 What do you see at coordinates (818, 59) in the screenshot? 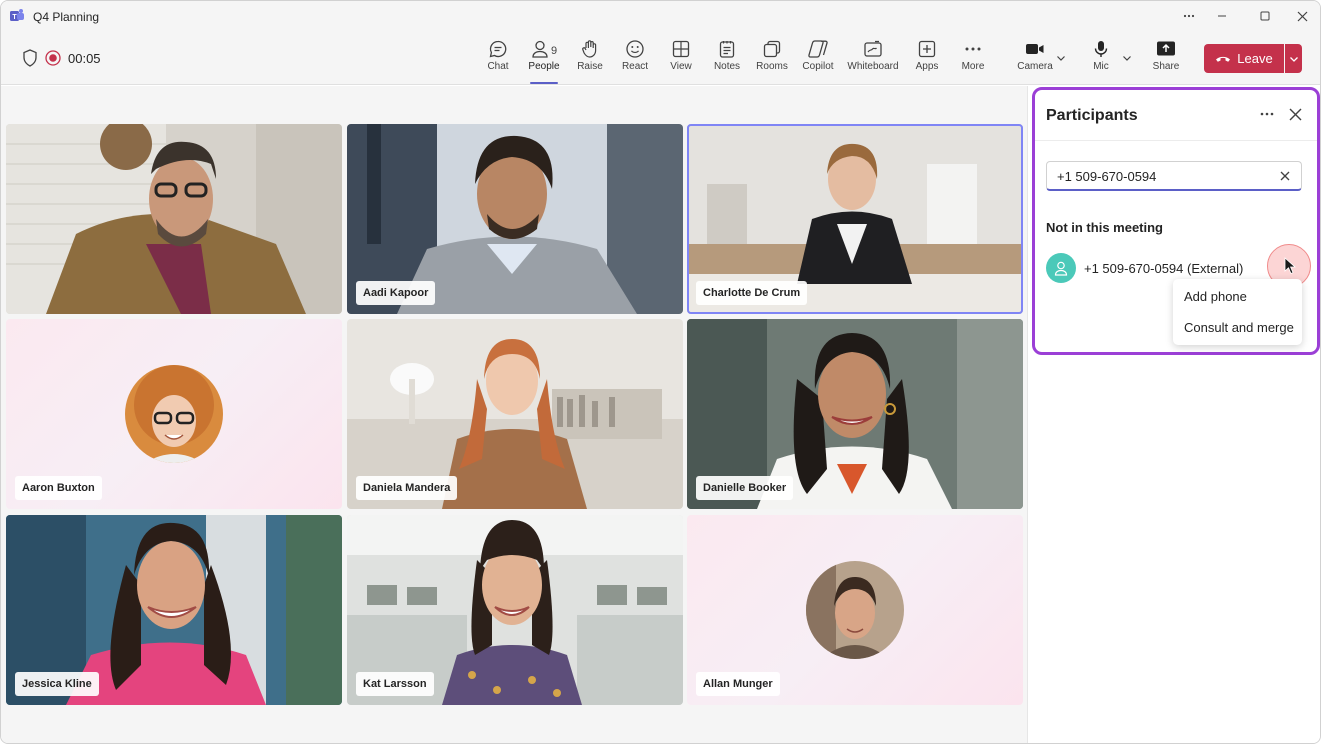
I see `copilot-button: Copilot` at bounding box center [818, 59].